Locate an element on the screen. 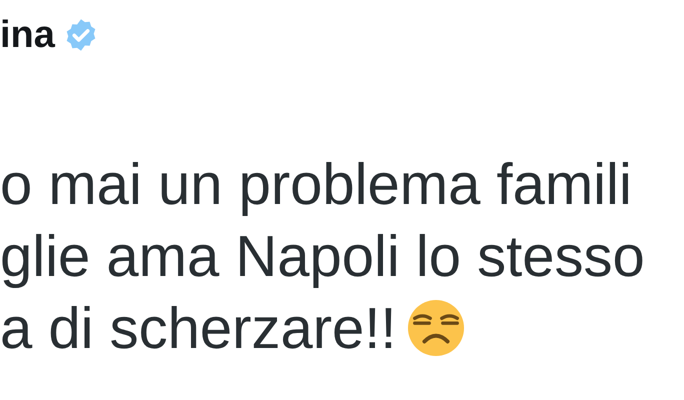 The width and height of the screenshot is (684, 400). author-name: ina is located at coordinates (27, 35).